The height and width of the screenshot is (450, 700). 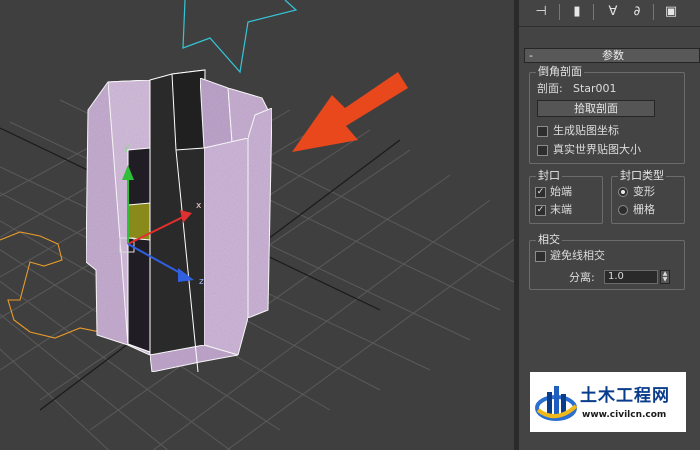 What do you see at coordinates (624, 415) in the screenshot?
I see `site-url: www.civilcn.com` at bounding box center [624, 415].